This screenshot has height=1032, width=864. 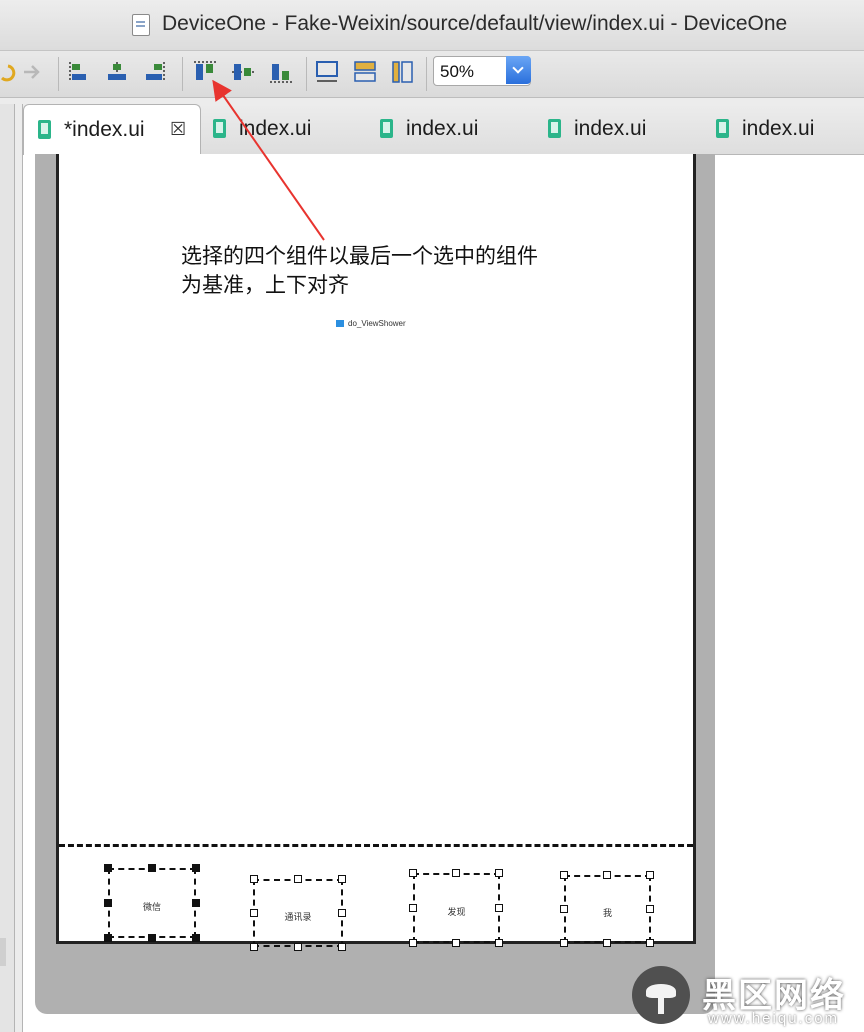 I want to click on watermark-url: www.heiqu.com, so click(x=774, y=1018).